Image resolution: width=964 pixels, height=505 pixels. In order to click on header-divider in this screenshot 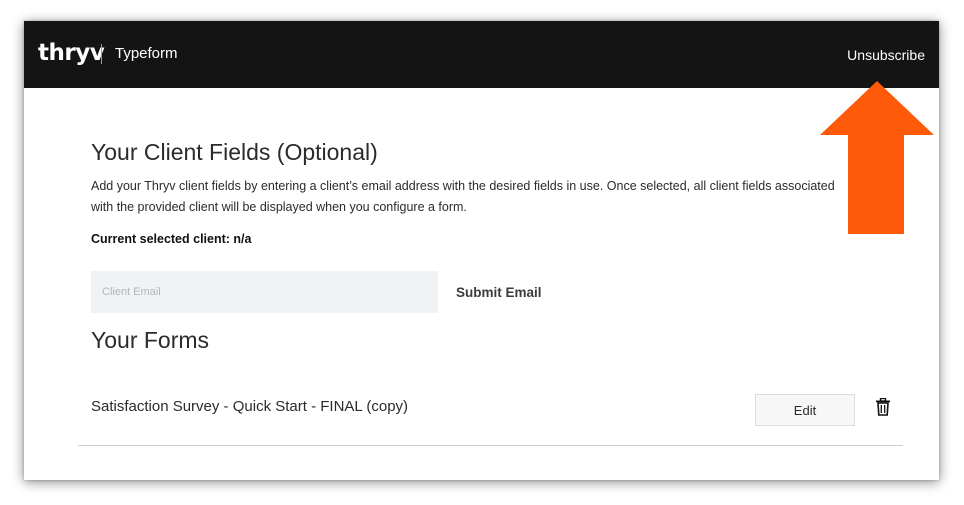, I will do `click(101, 54)`.